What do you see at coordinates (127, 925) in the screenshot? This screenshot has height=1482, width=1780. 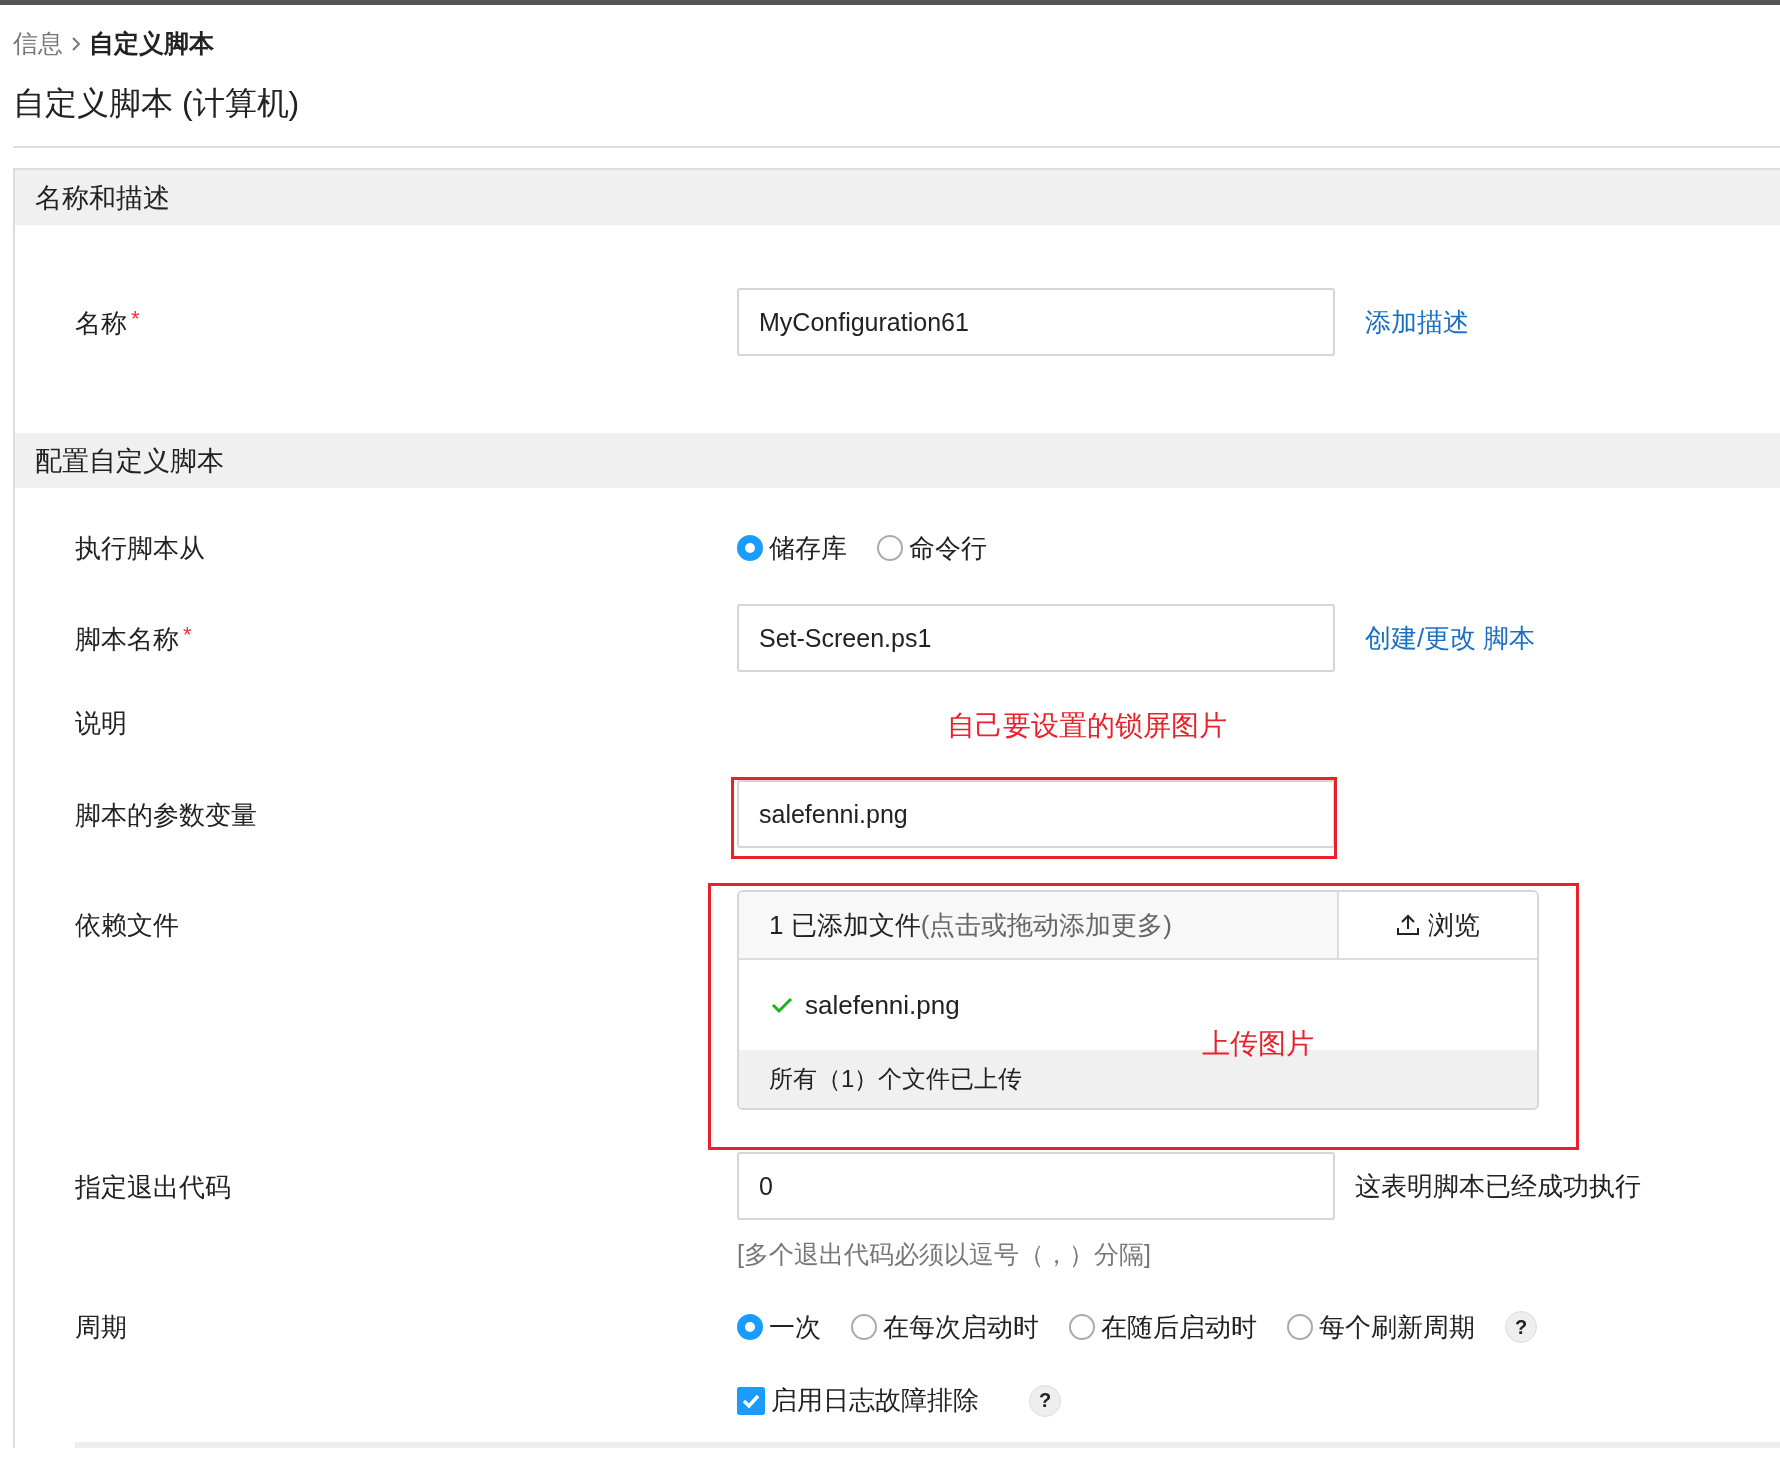 I see `field-label: 依赖文件` at bounding box center [127, 925].